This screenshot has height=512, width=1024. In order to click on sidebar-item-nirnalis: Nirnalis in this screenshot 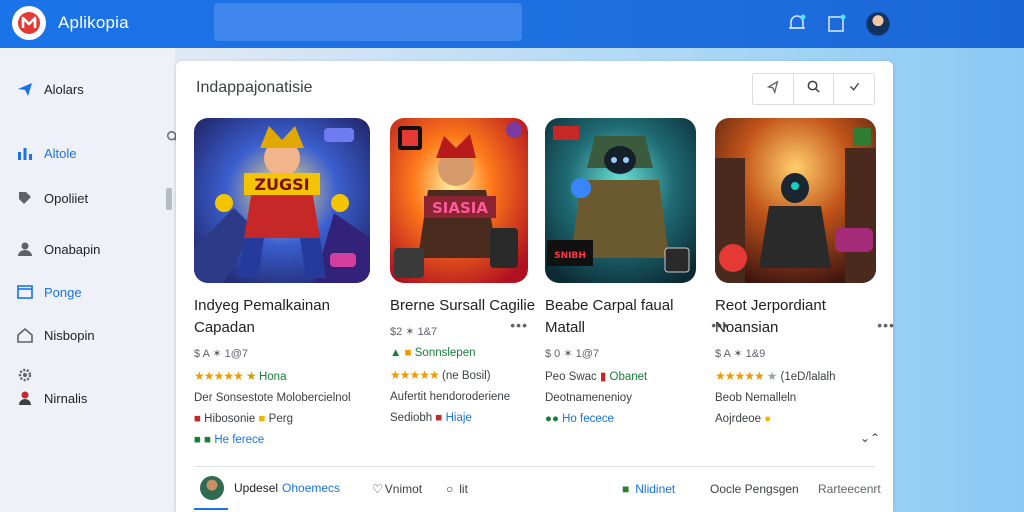, I will do `click(51, 398)`.